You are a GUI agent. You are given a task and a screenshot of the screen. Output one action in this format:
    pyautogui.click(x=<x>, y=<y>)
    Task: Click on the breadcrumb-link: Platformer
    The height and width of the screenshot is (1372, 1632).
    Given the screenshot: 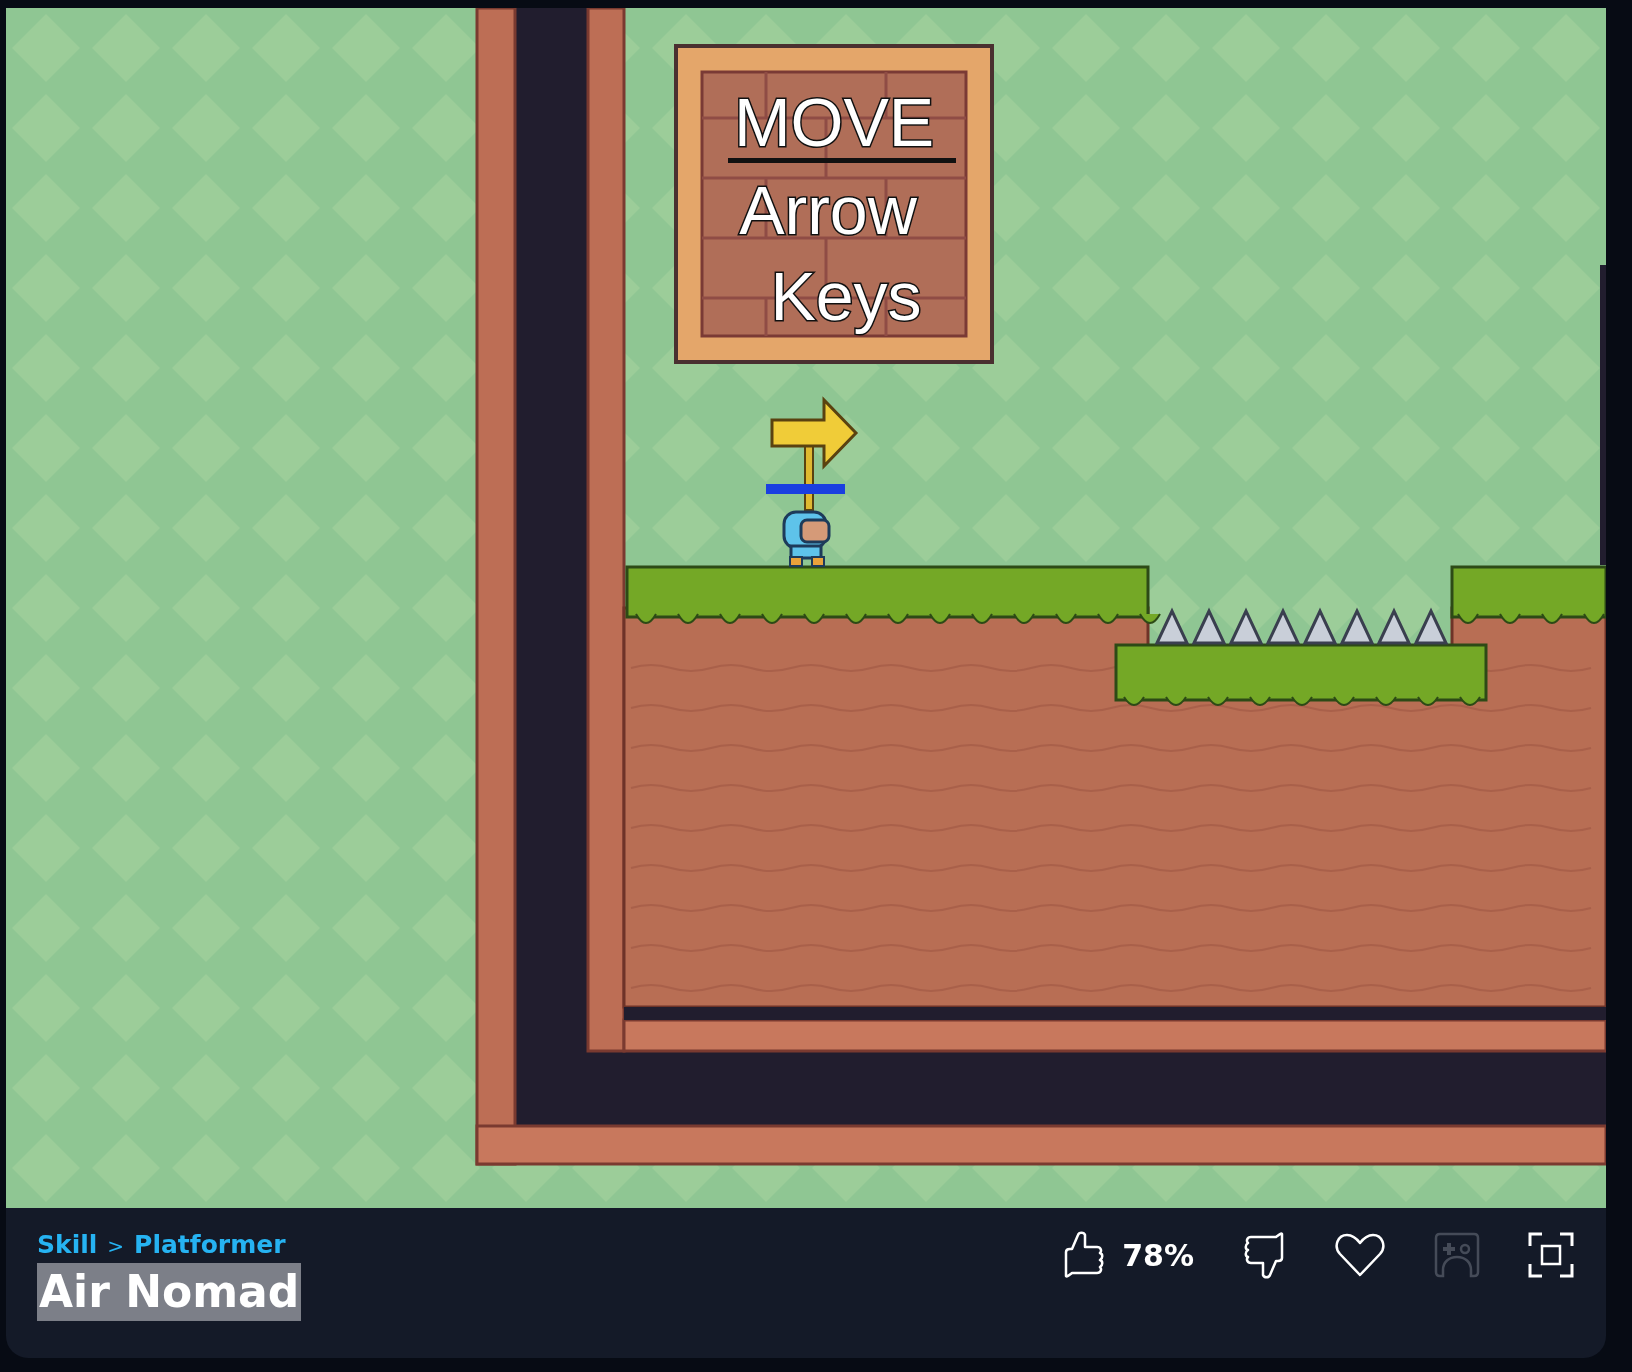 What is the action you would take?
    pyautogui.click(x=210, y=1244)
    